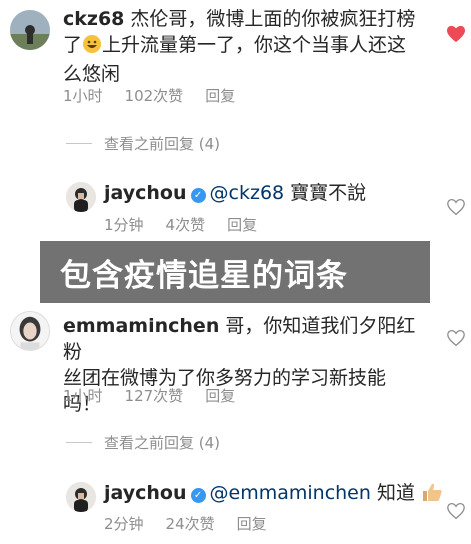  I want to click on reply-body: 知道, so click(395, 493).